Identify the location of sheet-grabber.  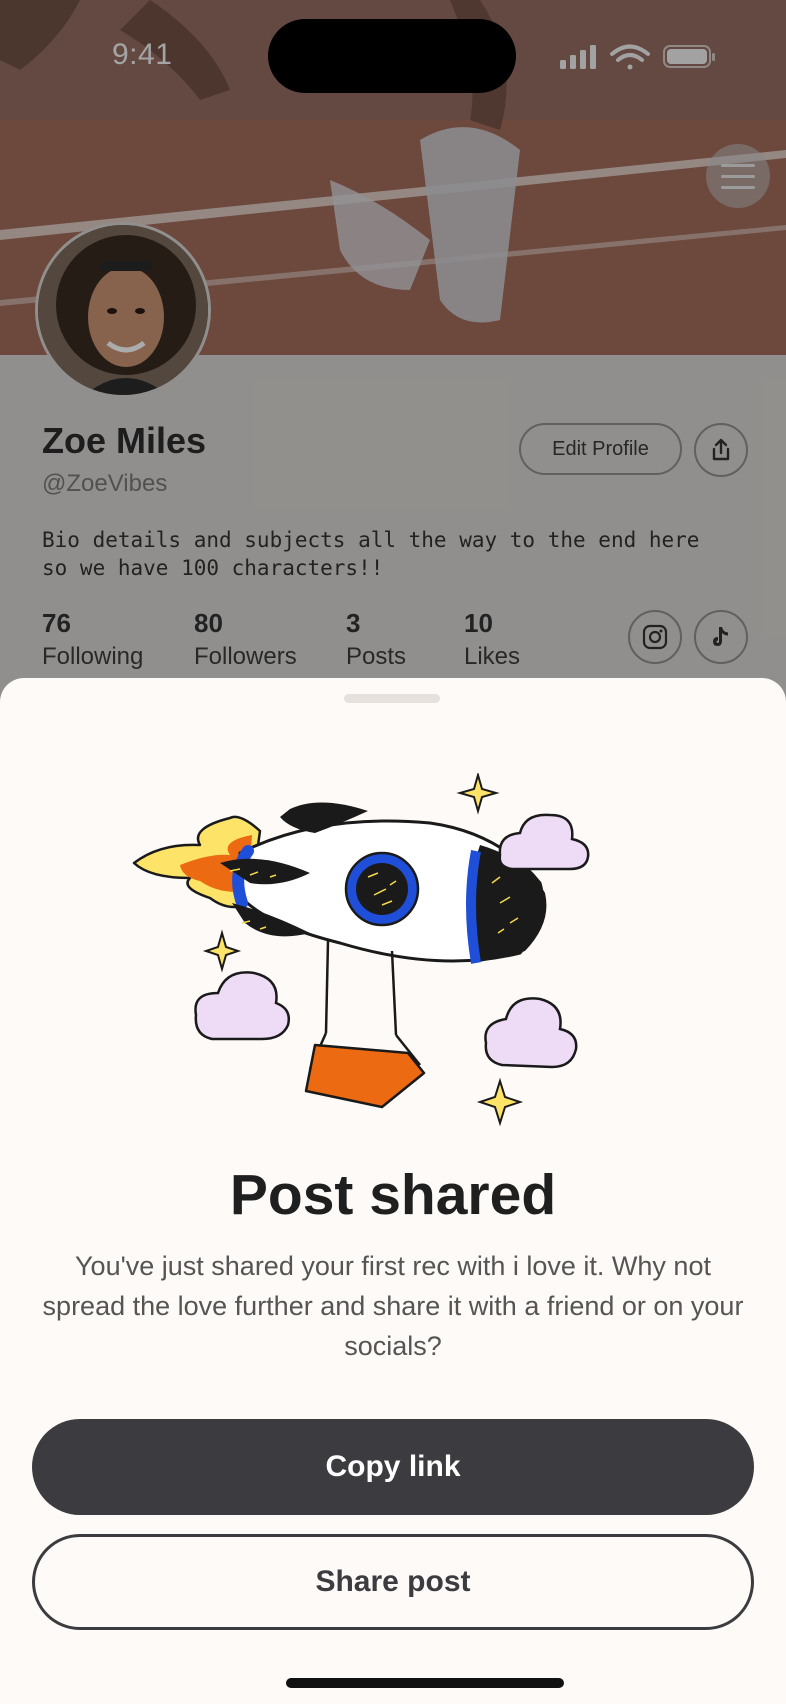
(392, 698).